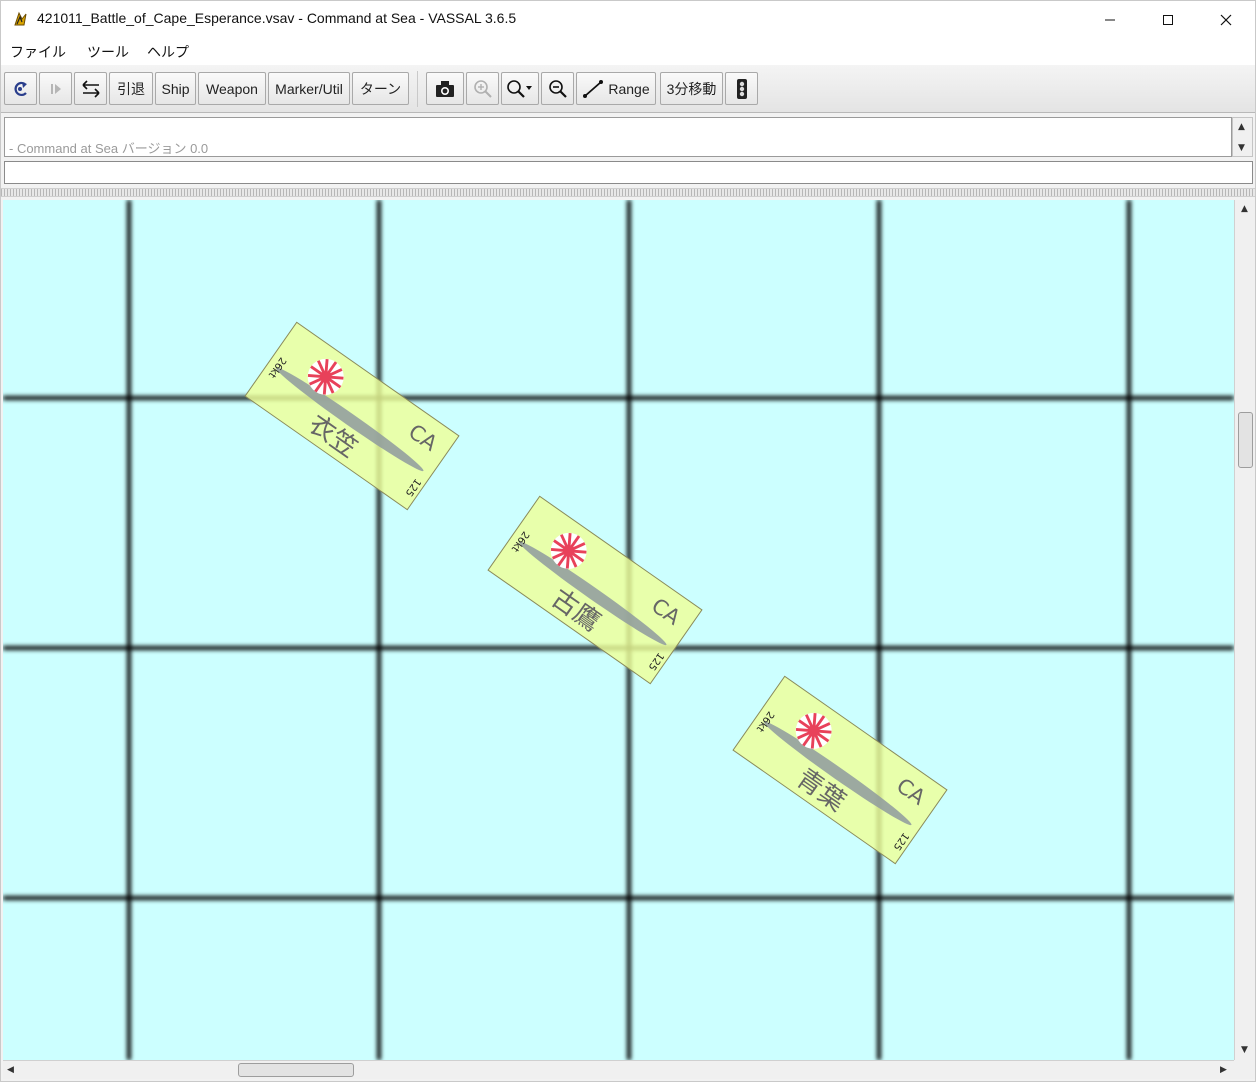  I want to click on chat-scrollbar: ▲ ▼, so click(1242, 137).